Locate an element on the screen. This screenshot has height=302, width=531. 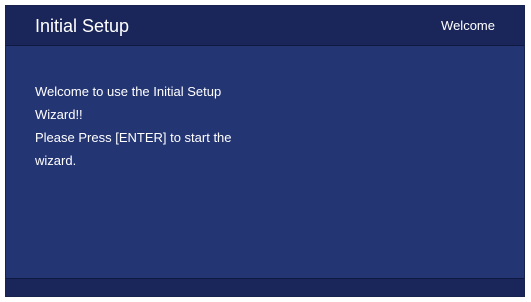
welcome-message-line-3: Please Press [ENTER] to start the is located at coordinates (133, 137).